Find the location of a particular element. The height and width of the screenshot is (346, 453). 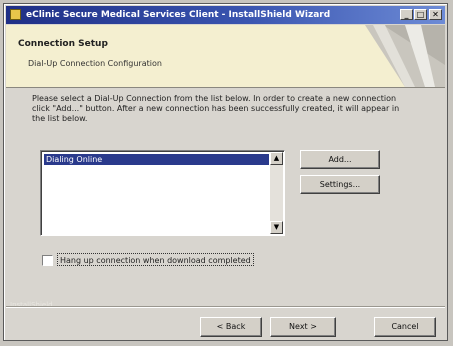

minimize-button: _ is located at coordinates (406, 14).